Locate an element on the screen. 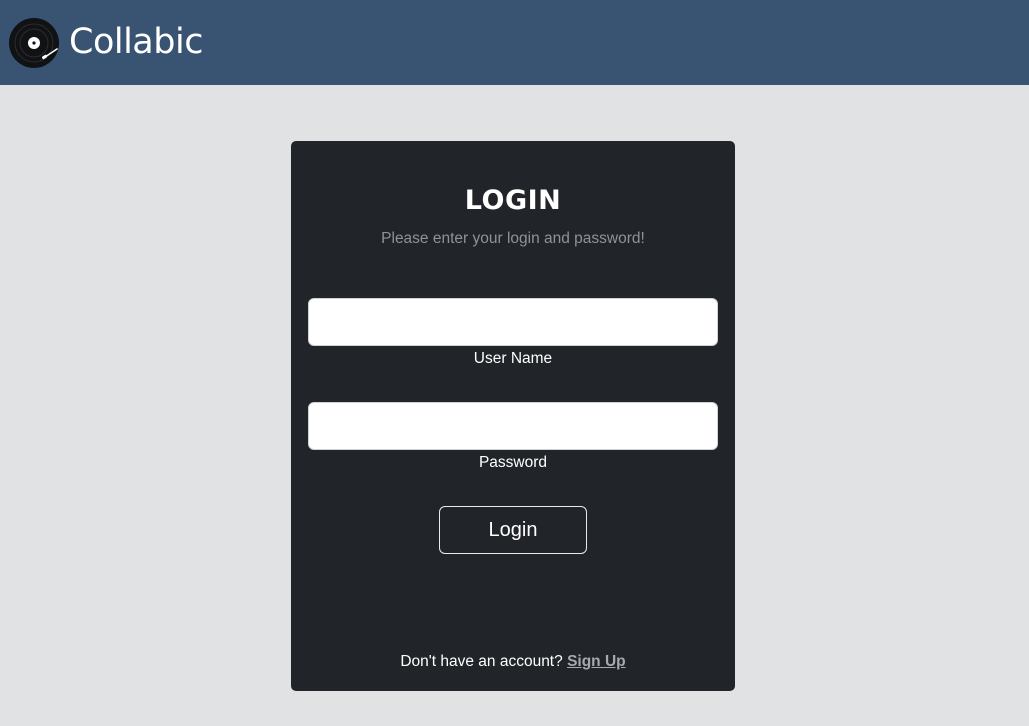 This screenshot has width=1029, height=726. signup-prompt-line: Don't have an account? Sign Up is located at coordinates (513, 662).